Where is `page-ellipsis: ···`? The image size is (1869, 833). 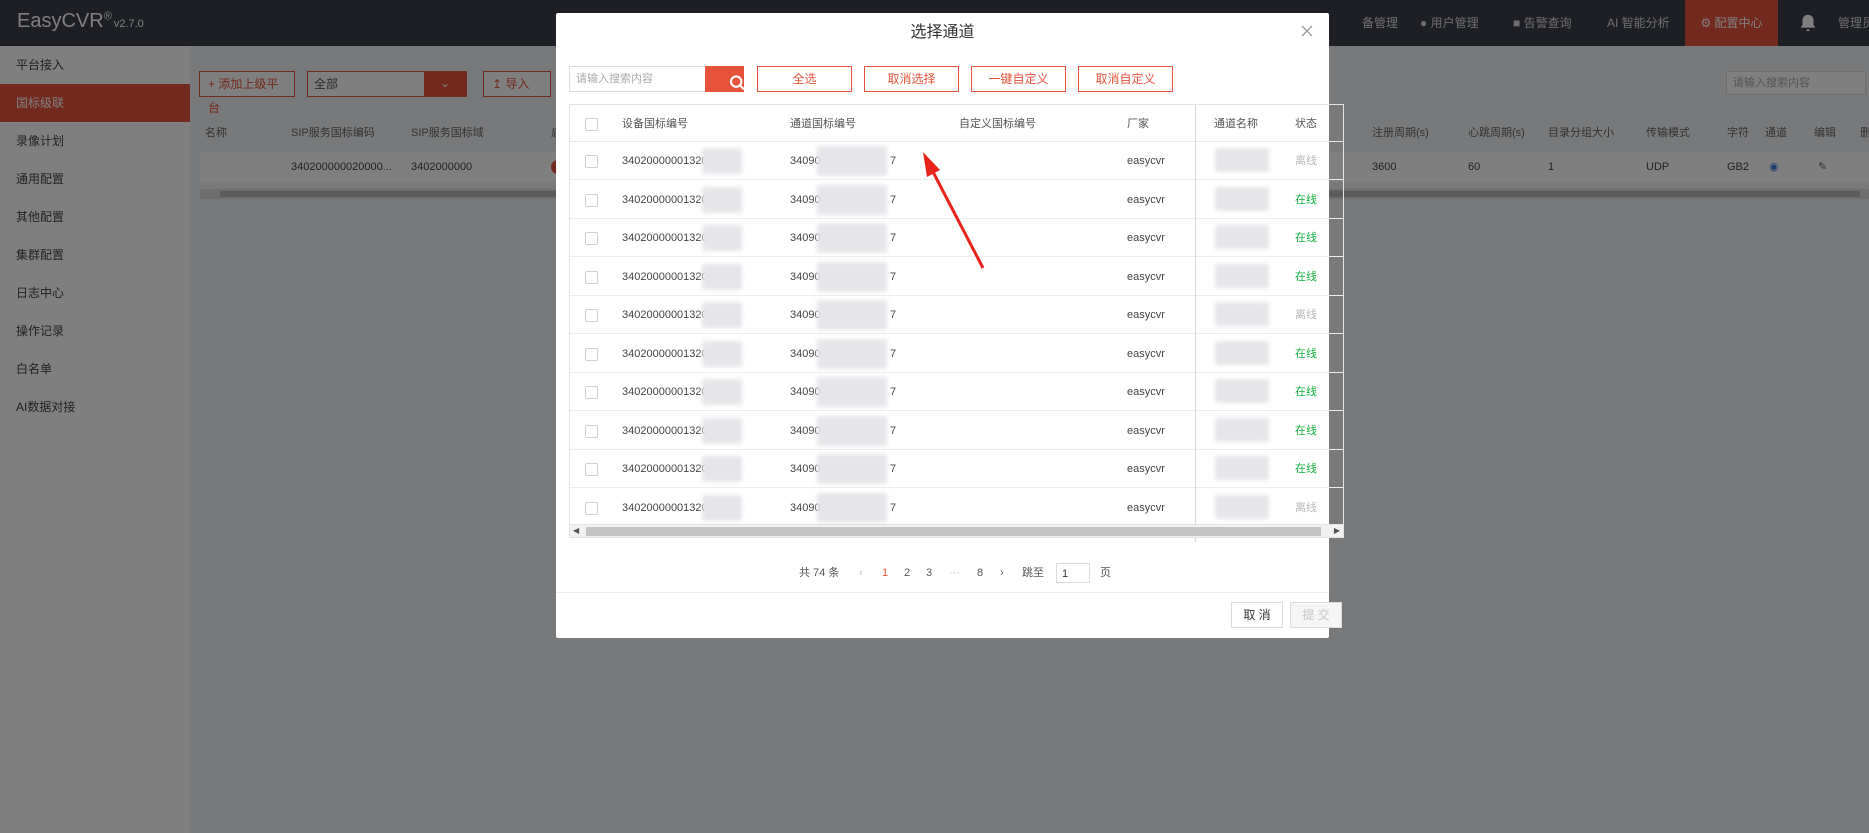 page-ellipsis: ··· is located at coordinates (954, 573).